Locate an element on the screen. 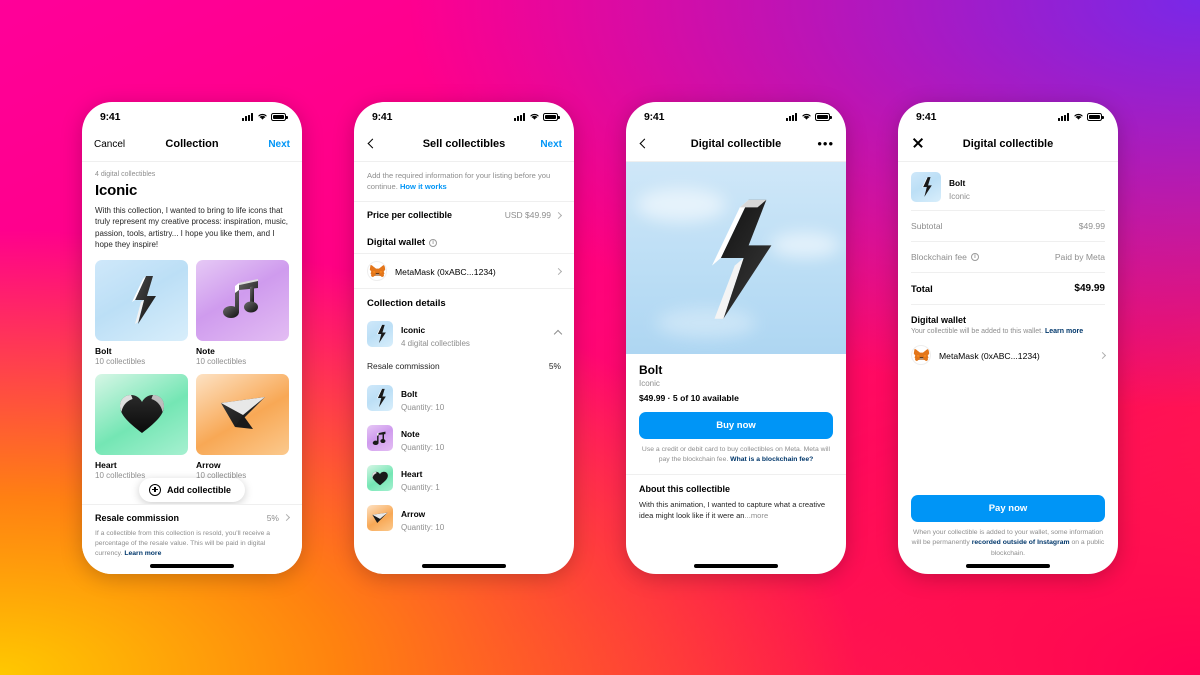 Image resolution: width=1200 pixels, height=675 pixels. collectible-hero-image is located at coordinates (736, 257).